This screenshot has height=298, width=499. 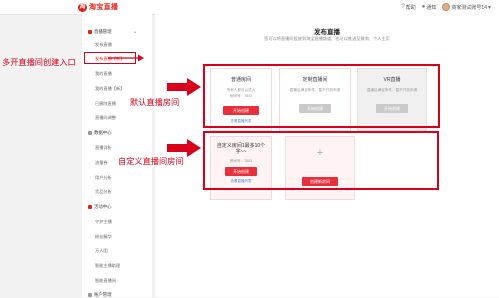 What do you see at coordinates (403, 7) in the screenshot?
I see `help-icon: ?` at bounding box center [403, 7].